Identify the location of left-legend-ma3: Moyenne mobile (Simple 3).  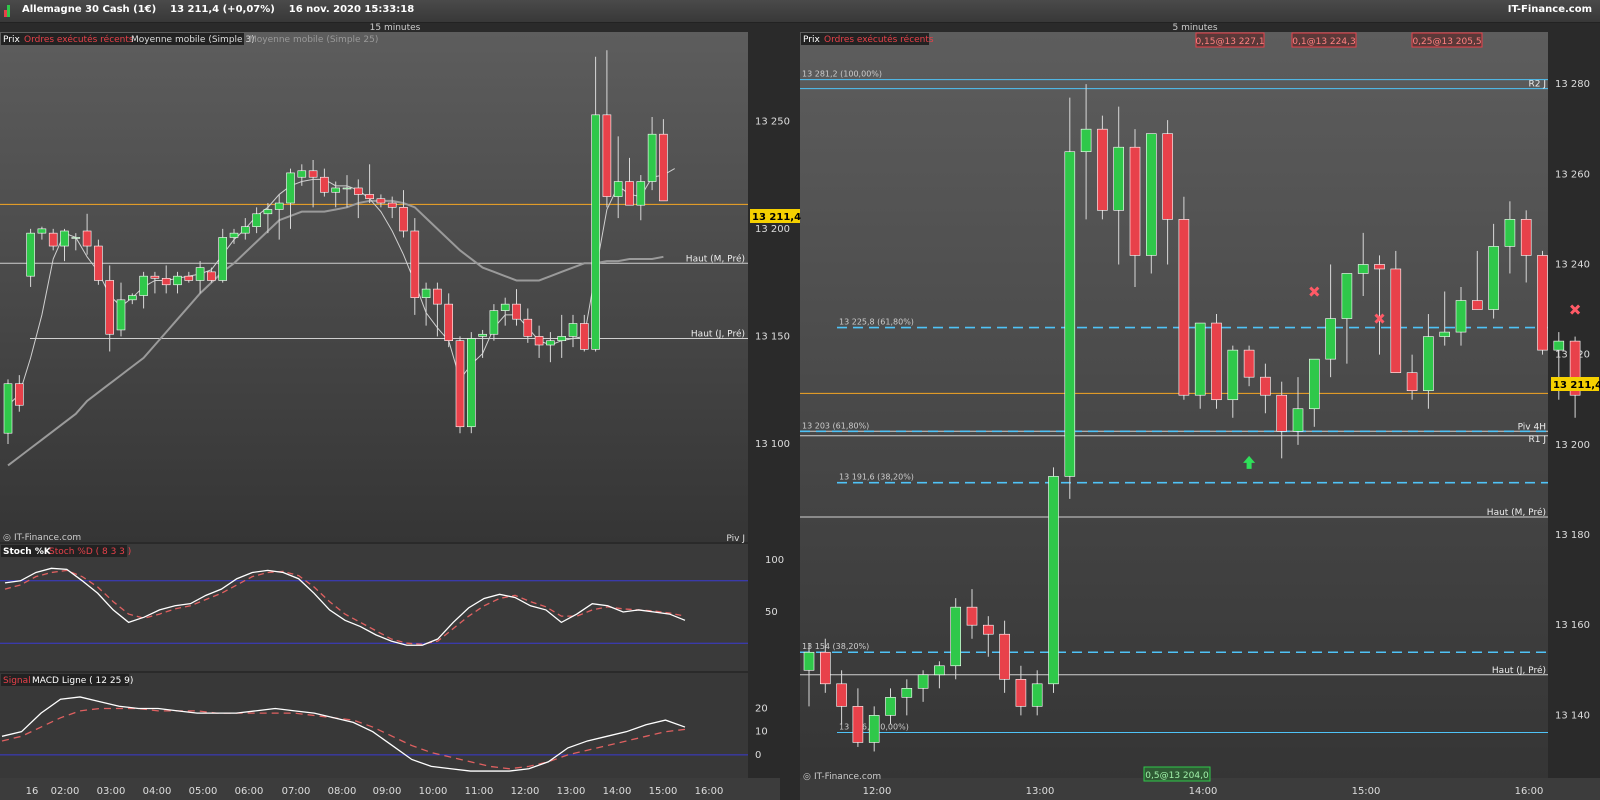
(193, 40).